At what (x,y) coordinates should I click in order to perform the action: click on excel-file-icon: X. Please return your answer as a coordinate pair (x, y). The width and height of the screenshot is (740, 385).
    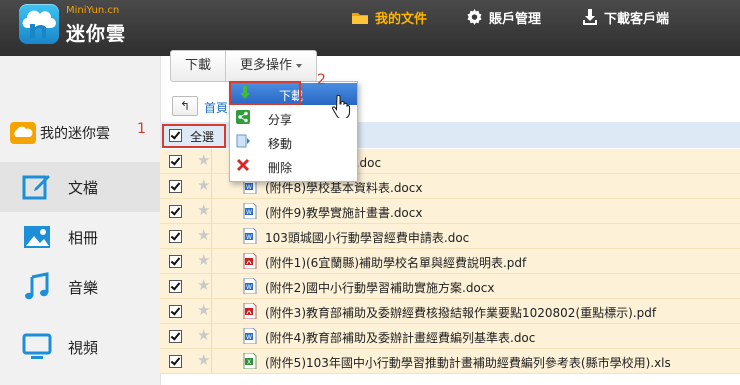
    Looking at the image, I should click on (250, 361).